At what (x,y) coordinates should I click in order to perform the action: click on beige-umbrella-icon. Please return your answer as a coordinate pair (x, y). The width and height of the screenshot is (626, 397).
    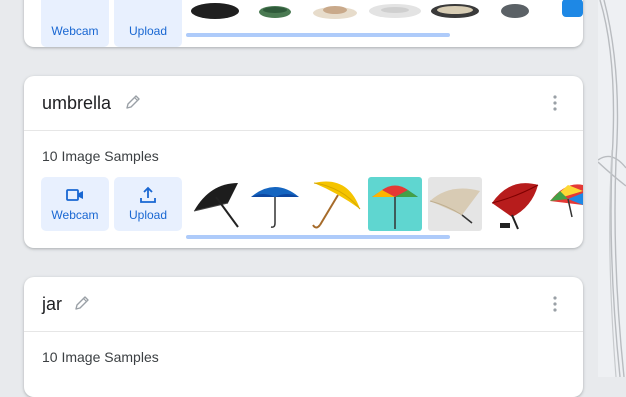
    Looking at the image, I should click on (455, 204).